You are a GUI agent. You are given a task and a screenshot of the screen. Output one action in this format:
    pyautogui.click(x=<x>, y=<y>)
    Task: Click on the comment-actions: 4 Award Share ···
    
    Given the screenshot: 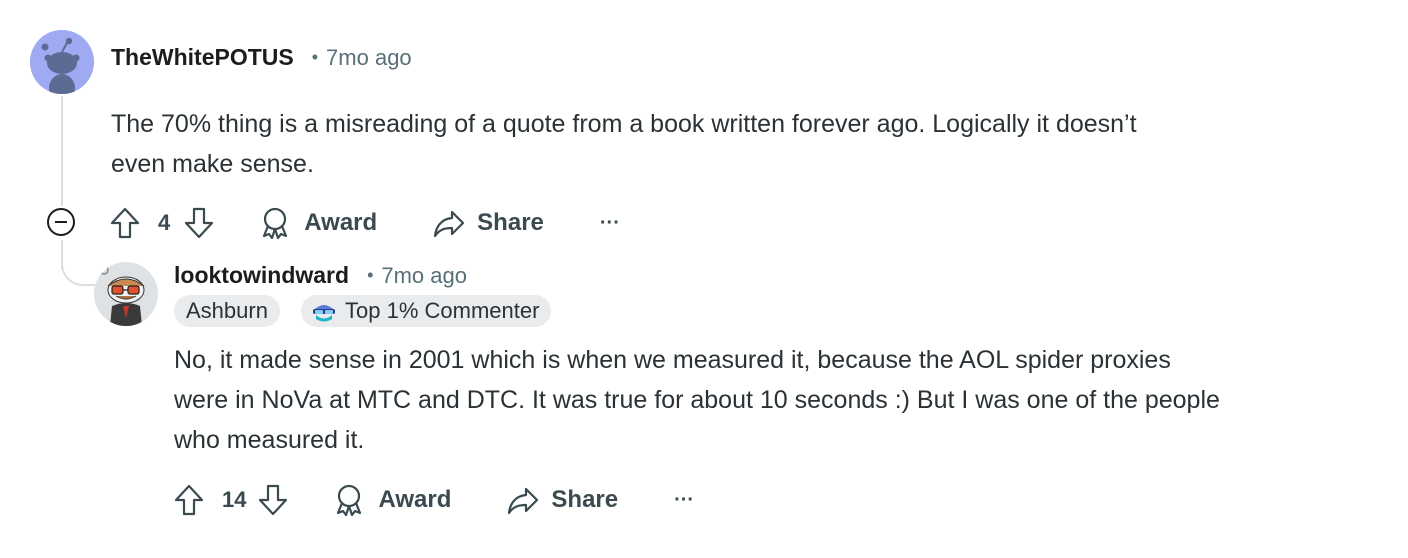 What is the action you would take?
    pyautogui.click(x=365, y=223)
    